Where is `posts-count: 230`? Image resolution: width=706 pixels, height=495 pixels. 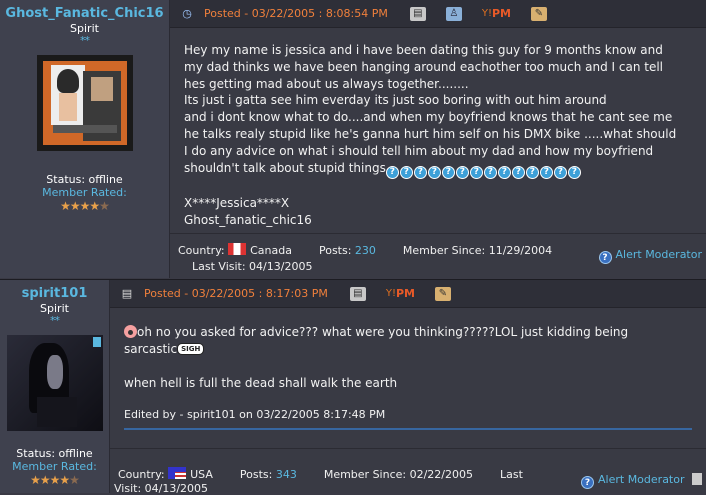 posts-count: 230 is located at coordinates (365, 250).